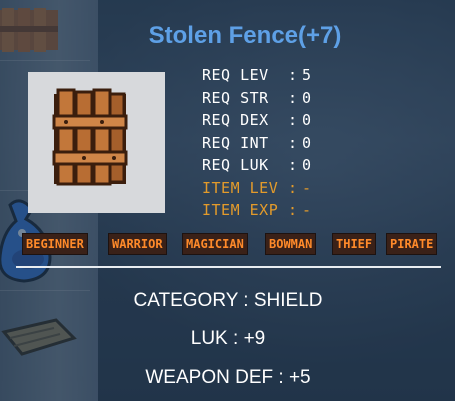 This screenshot has height=401, width=455. Describe the element at coordinates (228, 377) in the screenshot. I see `item-weapon-def: WEAPON DEF : +5` at that location.